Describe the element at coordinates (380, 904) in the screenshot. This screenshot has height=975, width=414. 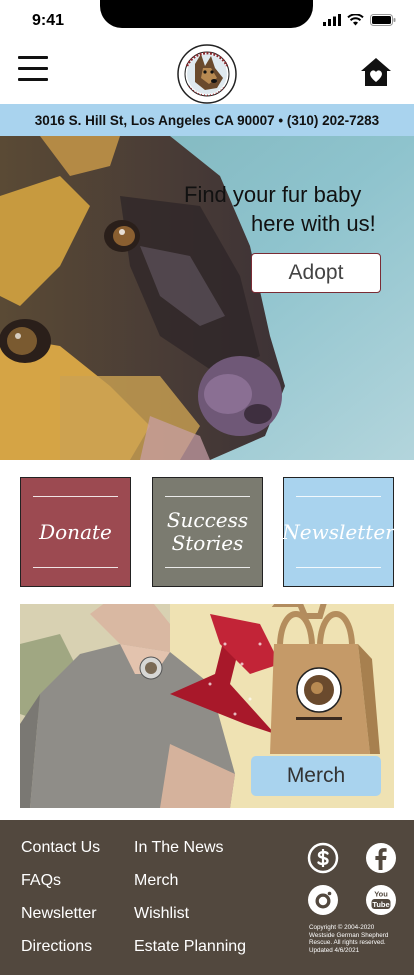
I see `svg-text: Tube` at that location.